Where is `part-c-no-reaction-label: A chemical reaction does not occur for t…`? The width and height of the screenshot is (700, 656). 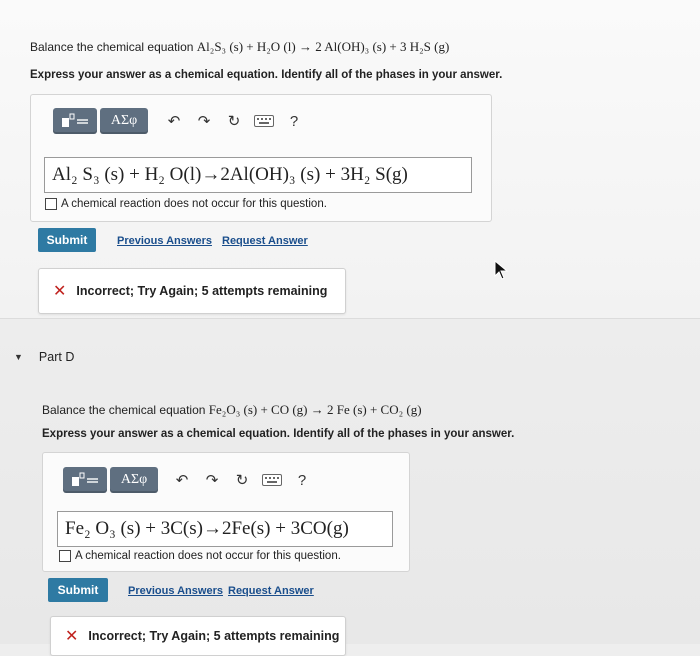 part-c-no-reaction-label: A chemical reaction does not occur for t… is located at coordinates (194, 204).